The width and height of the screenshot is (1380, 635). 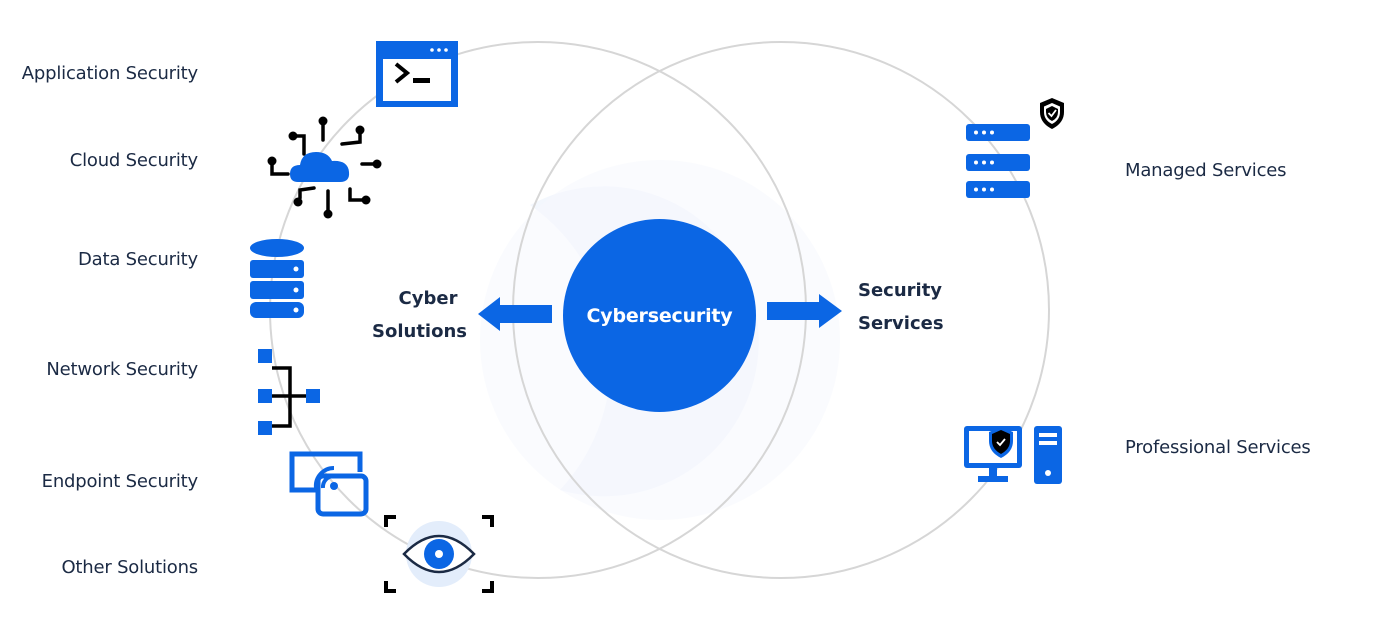 I want to click on label-professional-services: Professional Services, so click(x=1218, y=447).